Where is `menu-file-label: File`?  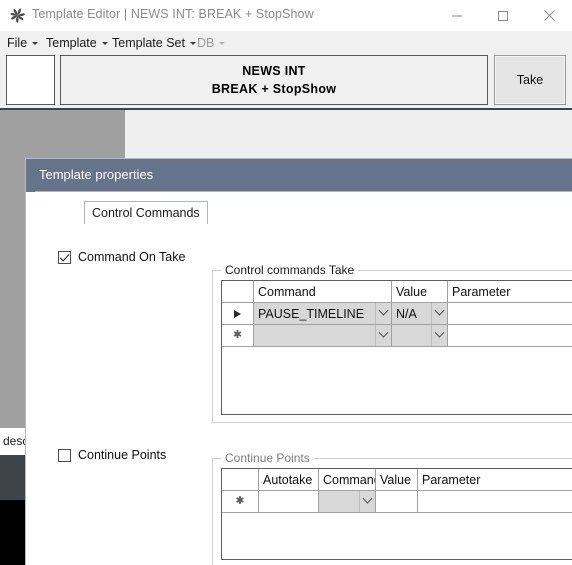 menu-file-label: File is located at coordinates (17, 42).